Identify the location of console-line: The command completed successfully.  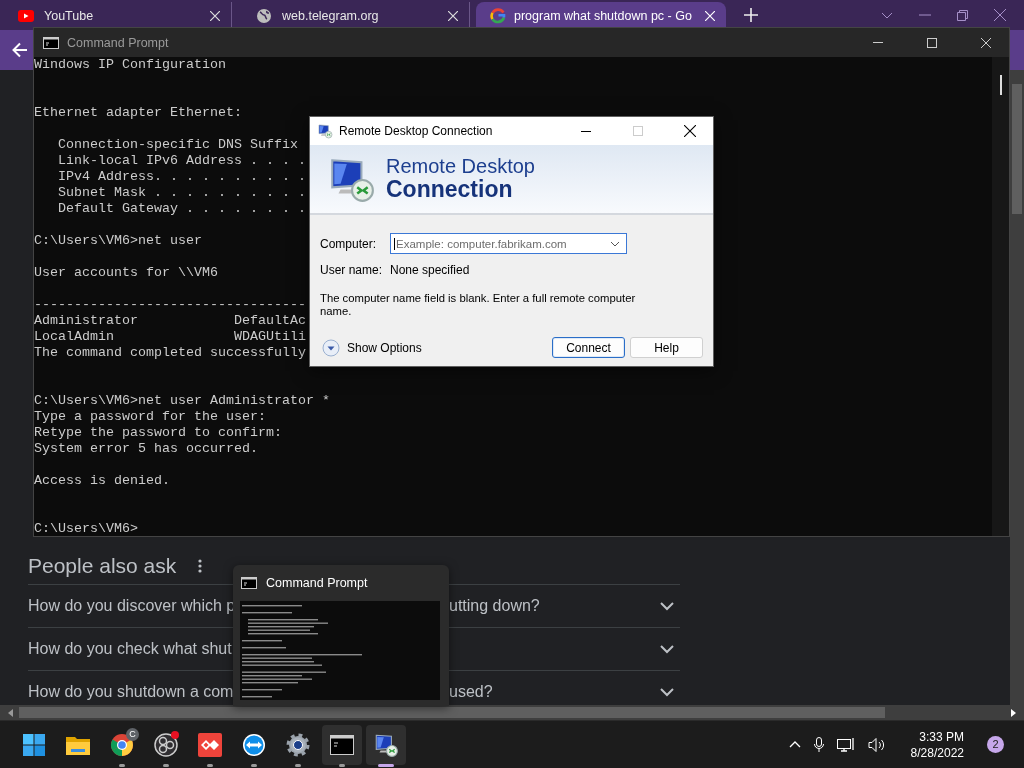
(170, 352).